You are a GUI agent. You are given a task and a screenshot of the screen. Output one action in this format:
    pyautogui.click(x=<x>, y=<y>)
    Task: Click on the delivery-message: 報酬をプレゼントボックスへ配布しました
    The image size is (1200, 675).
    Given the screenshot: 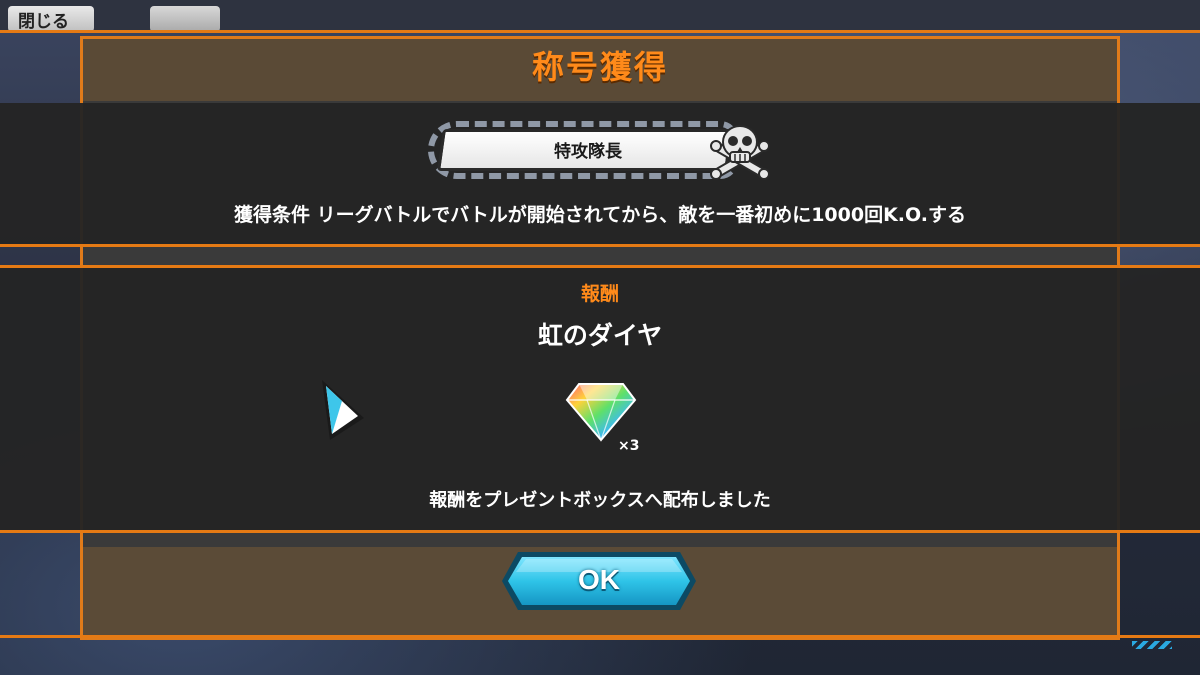 What is the action you would take?
    pyautogui.click(x=600, y=500)
    